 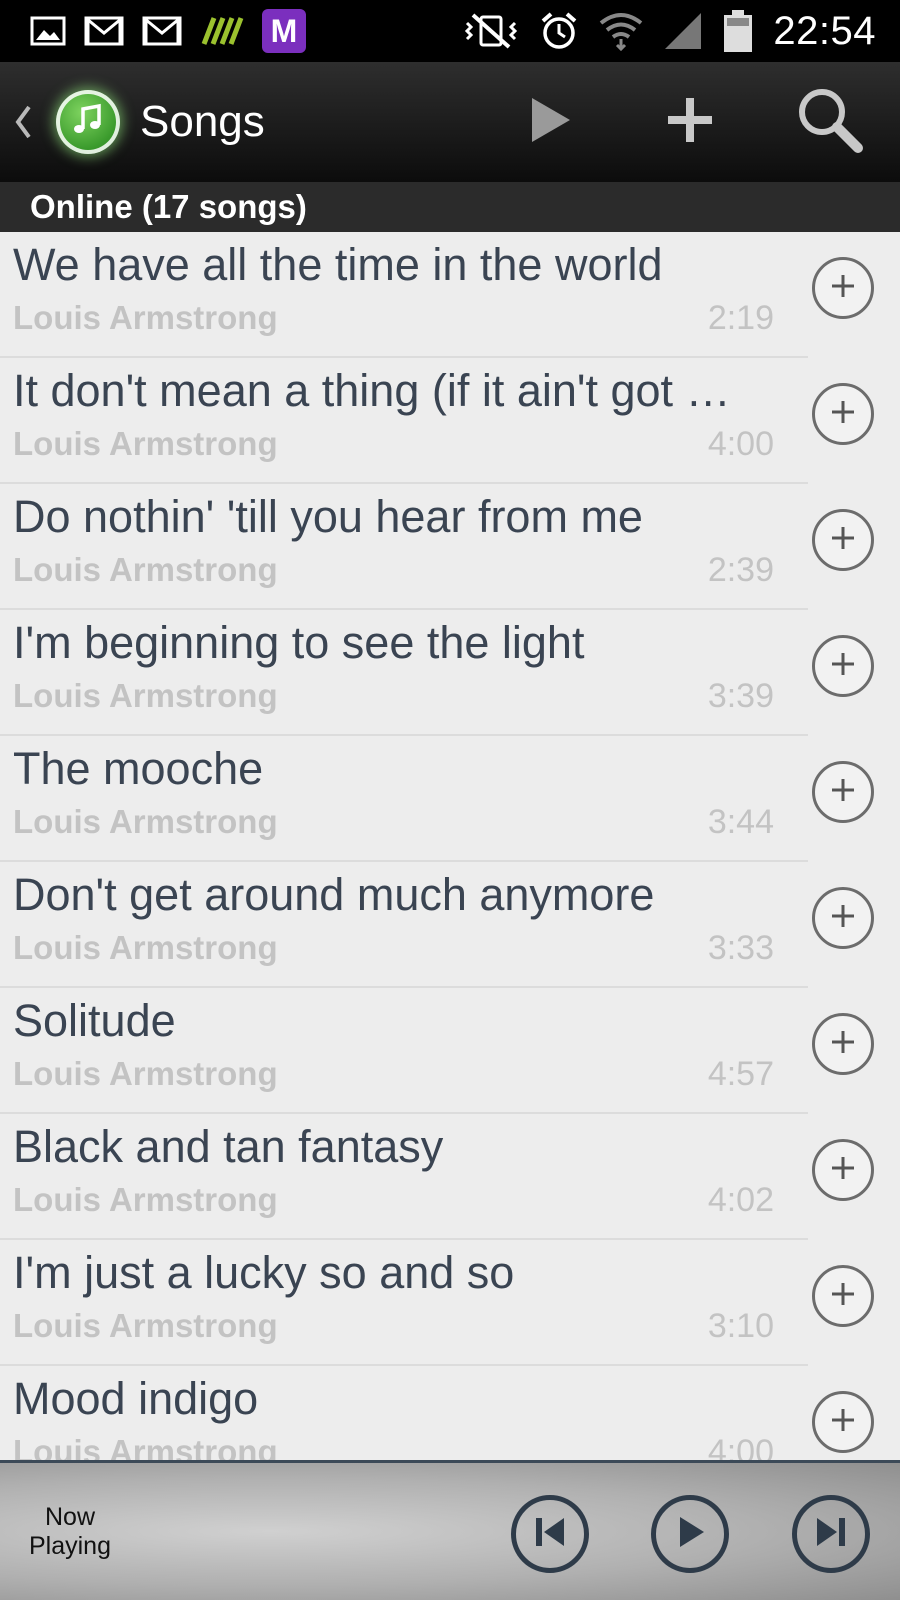 What do you see at coordinates (559, 31) in the screenshot?
I see `alarm-icon` at bounding box center [559, 31].